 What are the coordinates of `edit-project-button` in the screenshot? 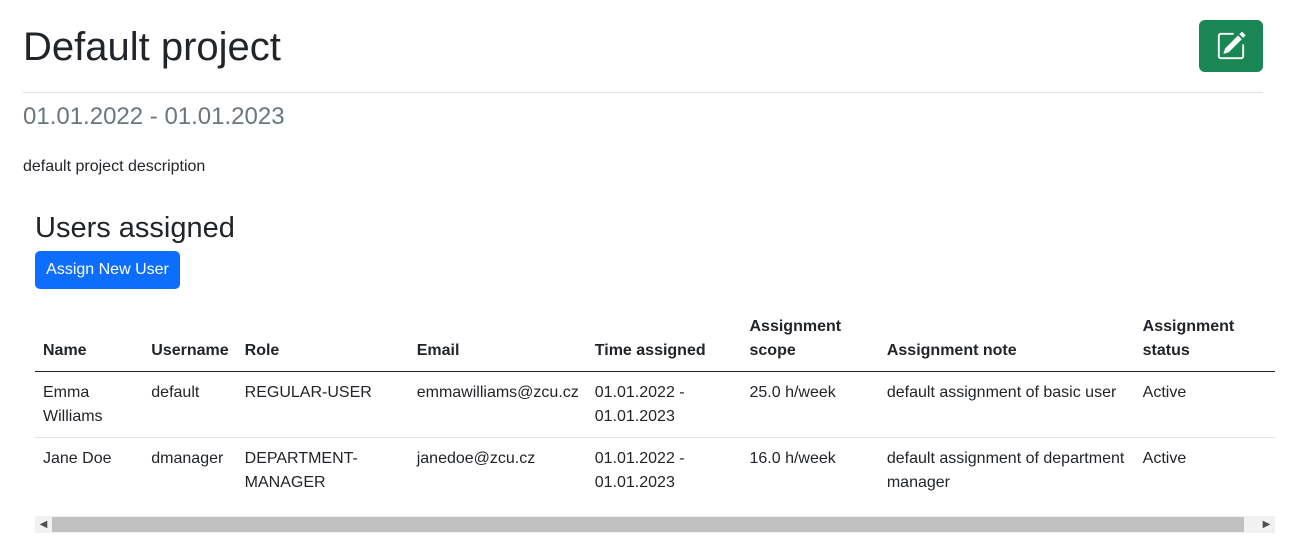 It's located at (1231, 46).